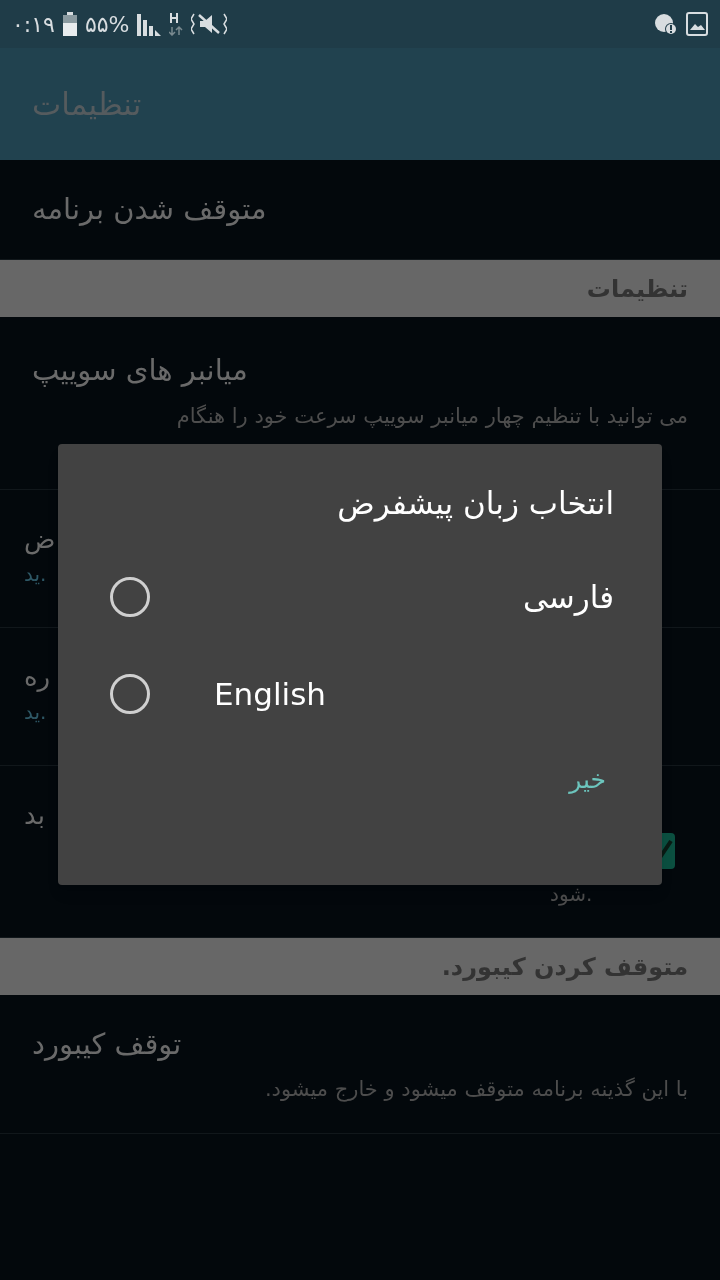 Image resolution: width=720 pixels, height=1280 pixels. I want to click on option-label: فارسی, so click(568, 597).